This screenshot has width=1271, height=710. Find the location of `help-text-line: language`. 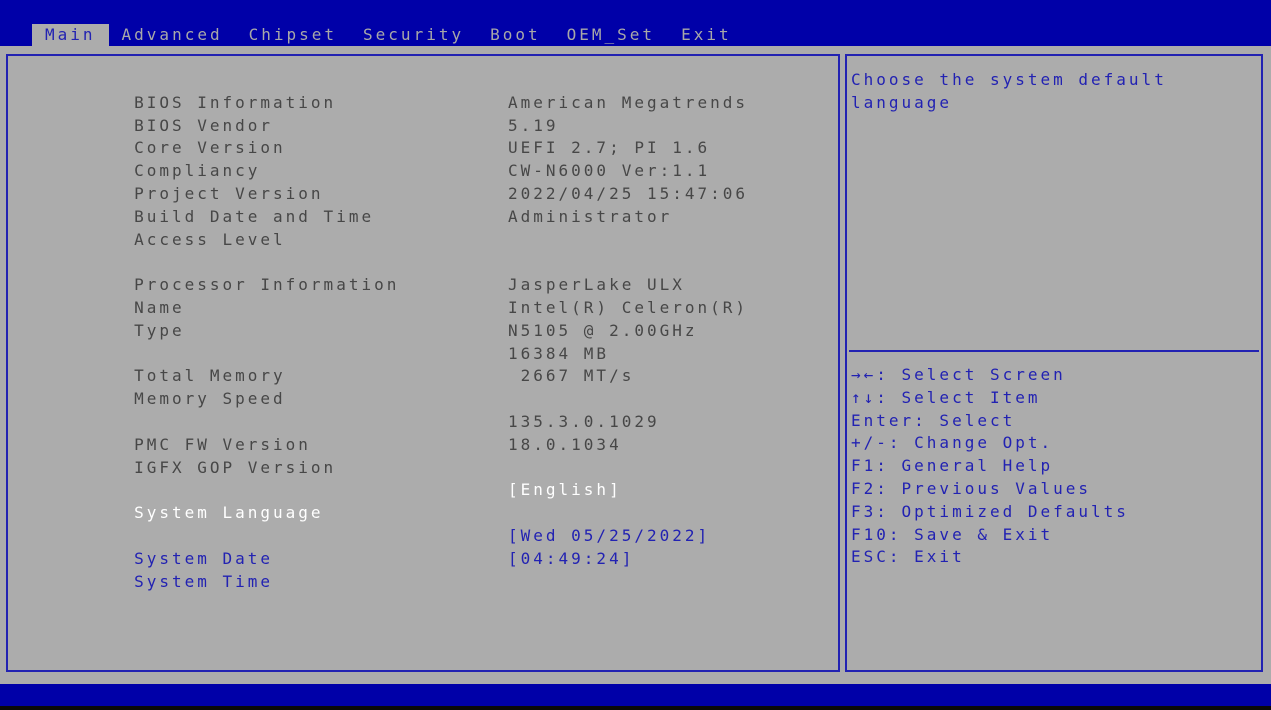

help-text-line: language is located at coordinates (902, 102).